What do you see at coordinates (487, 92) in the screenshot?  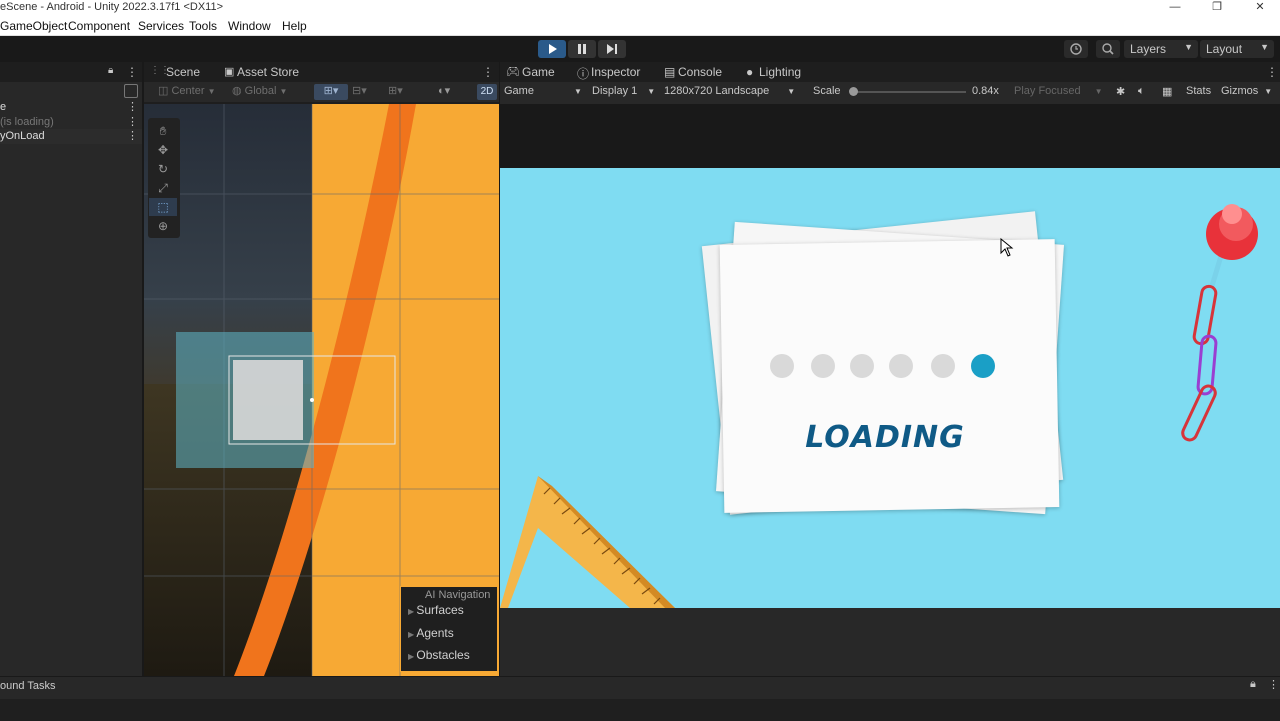 I see `toggle-2d-button: 2D` at bounding box center [487, 92].